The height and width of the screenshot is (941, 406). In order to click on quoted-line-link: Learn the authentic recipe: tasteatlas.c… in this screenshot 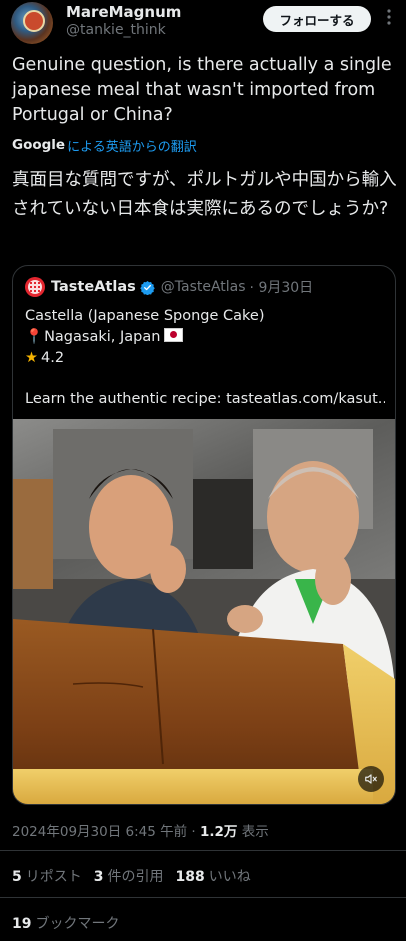, I will do `click(205, 399)`.